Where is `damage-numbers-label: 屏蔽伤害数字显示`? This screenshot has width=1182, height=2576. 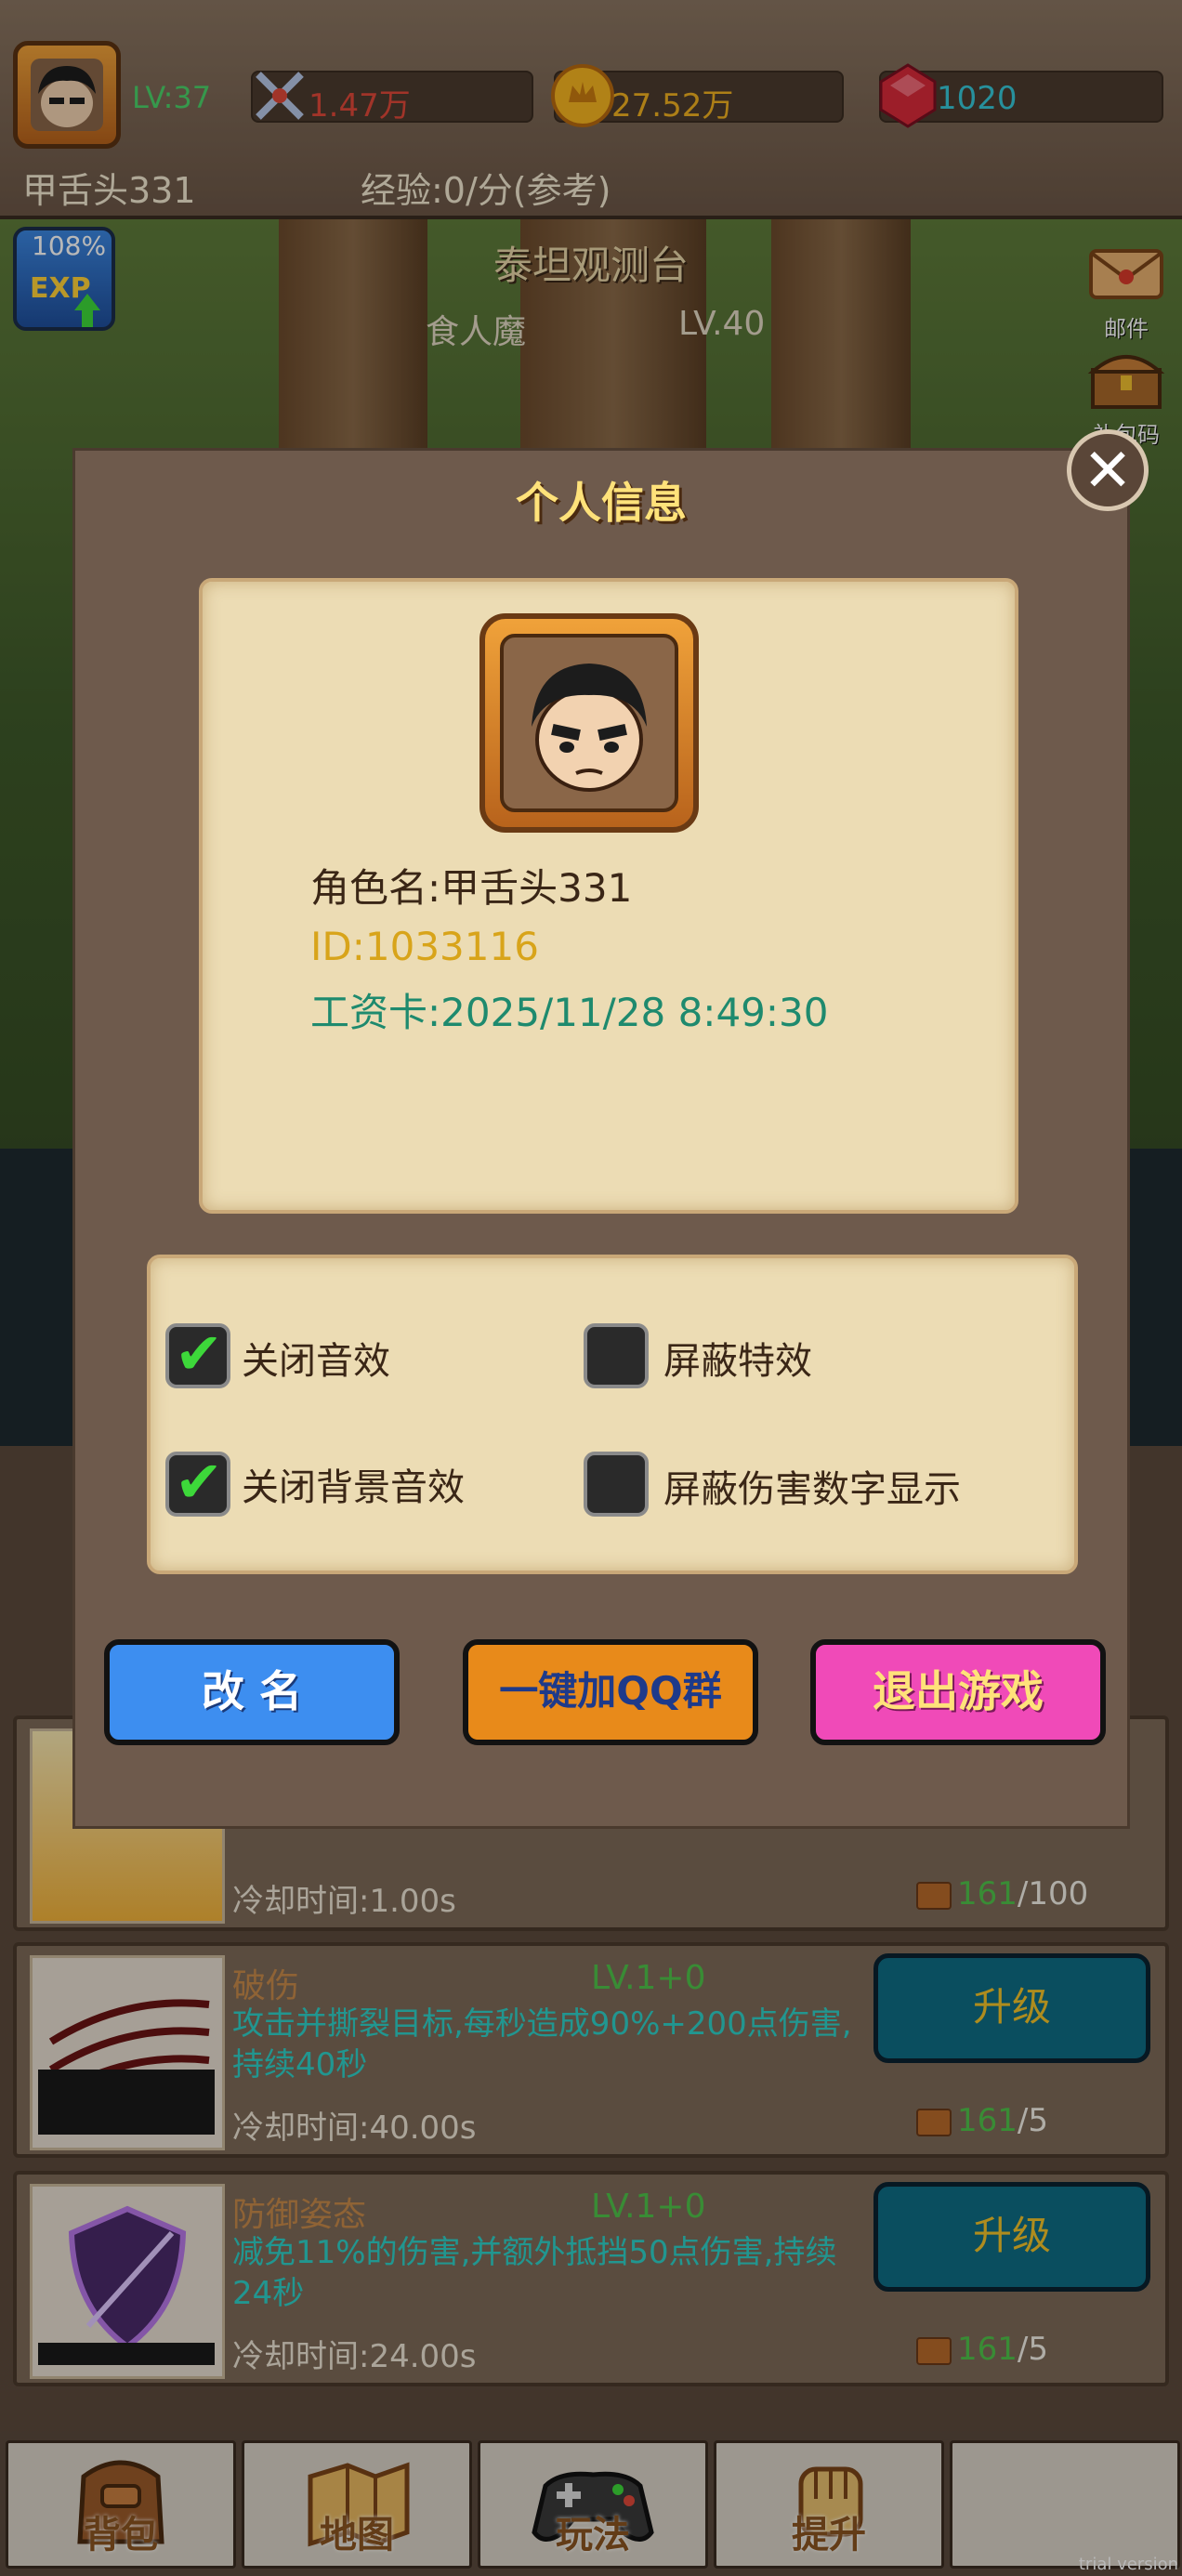
damage-numbers-label: 屏蔽伤害数字显示 is located at coordinates (812, 1489).